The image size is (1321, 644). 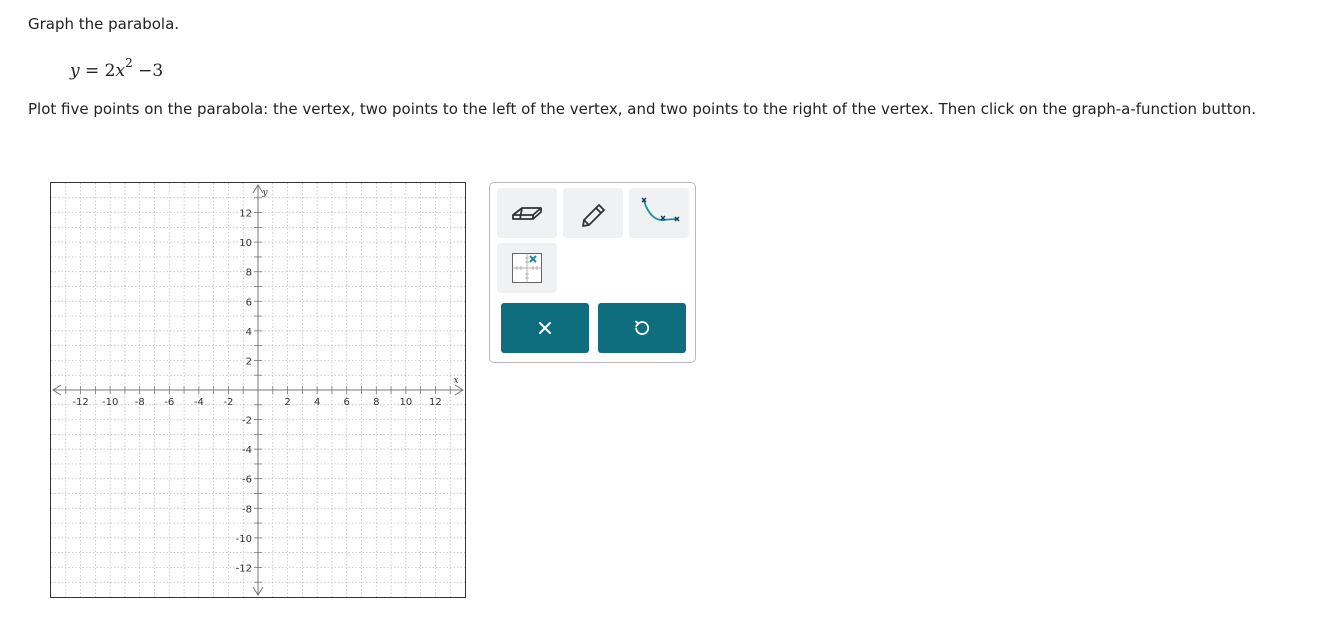 I want to click on x-tick-label: 4, so click(x=317, y=402).